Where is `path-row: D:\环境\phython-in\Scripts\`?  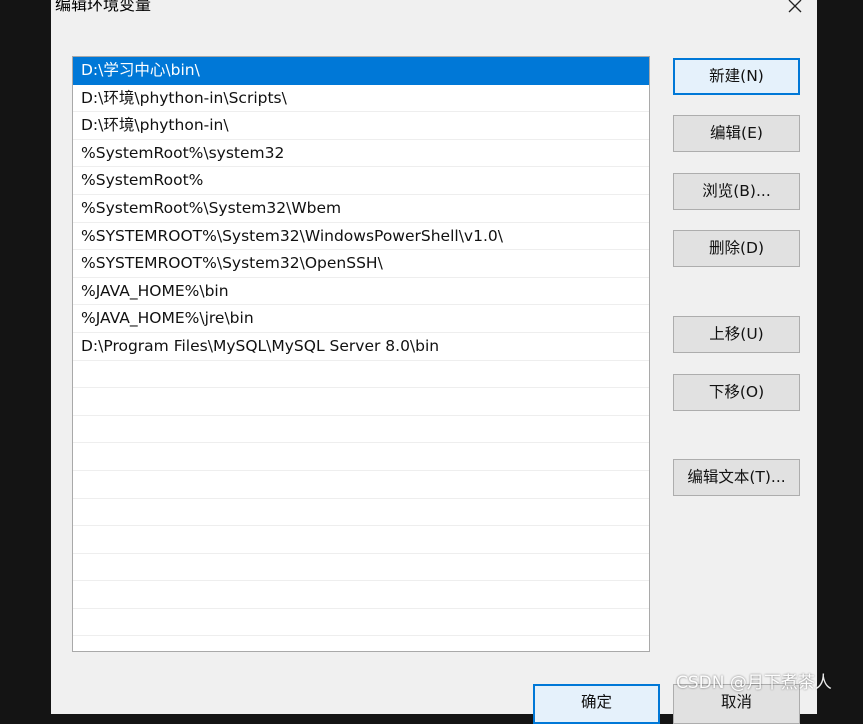
path-row: D:\环境\phython-in\Scripts\ is located at coordinates (361, 99).